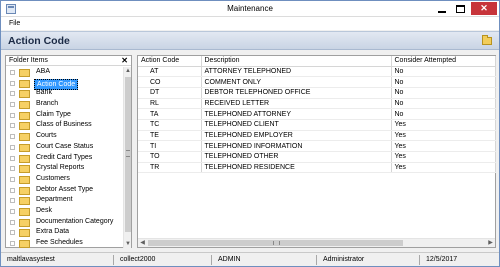 This screenshot has width=500, height=267. I want to click on cell-action-code: TE, so click(170, 136).